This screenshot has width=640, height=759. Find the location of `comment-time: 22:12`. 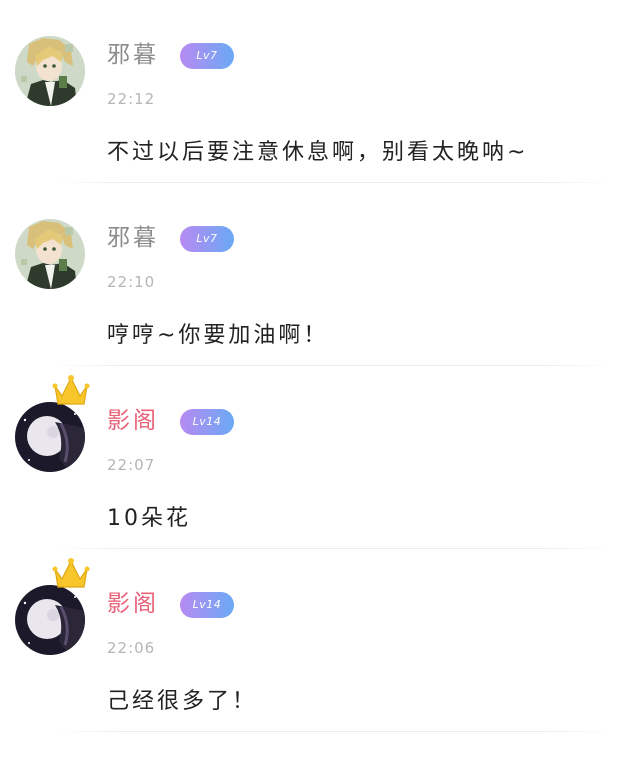

comment-time: 22:12 is located at coordinates (131, 99).